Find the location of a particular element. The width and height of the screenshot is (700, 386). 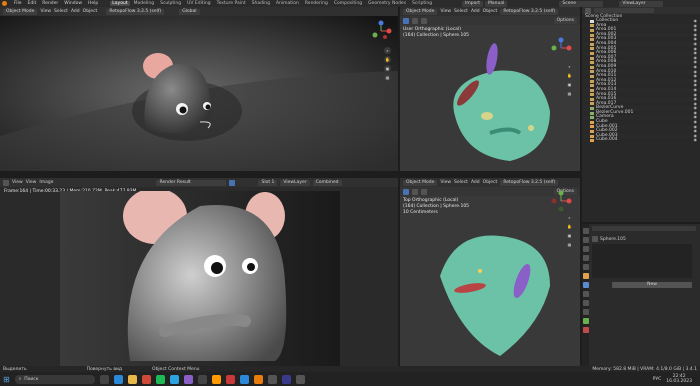

tab-animation: Animation is located at coordinates (287, 3).